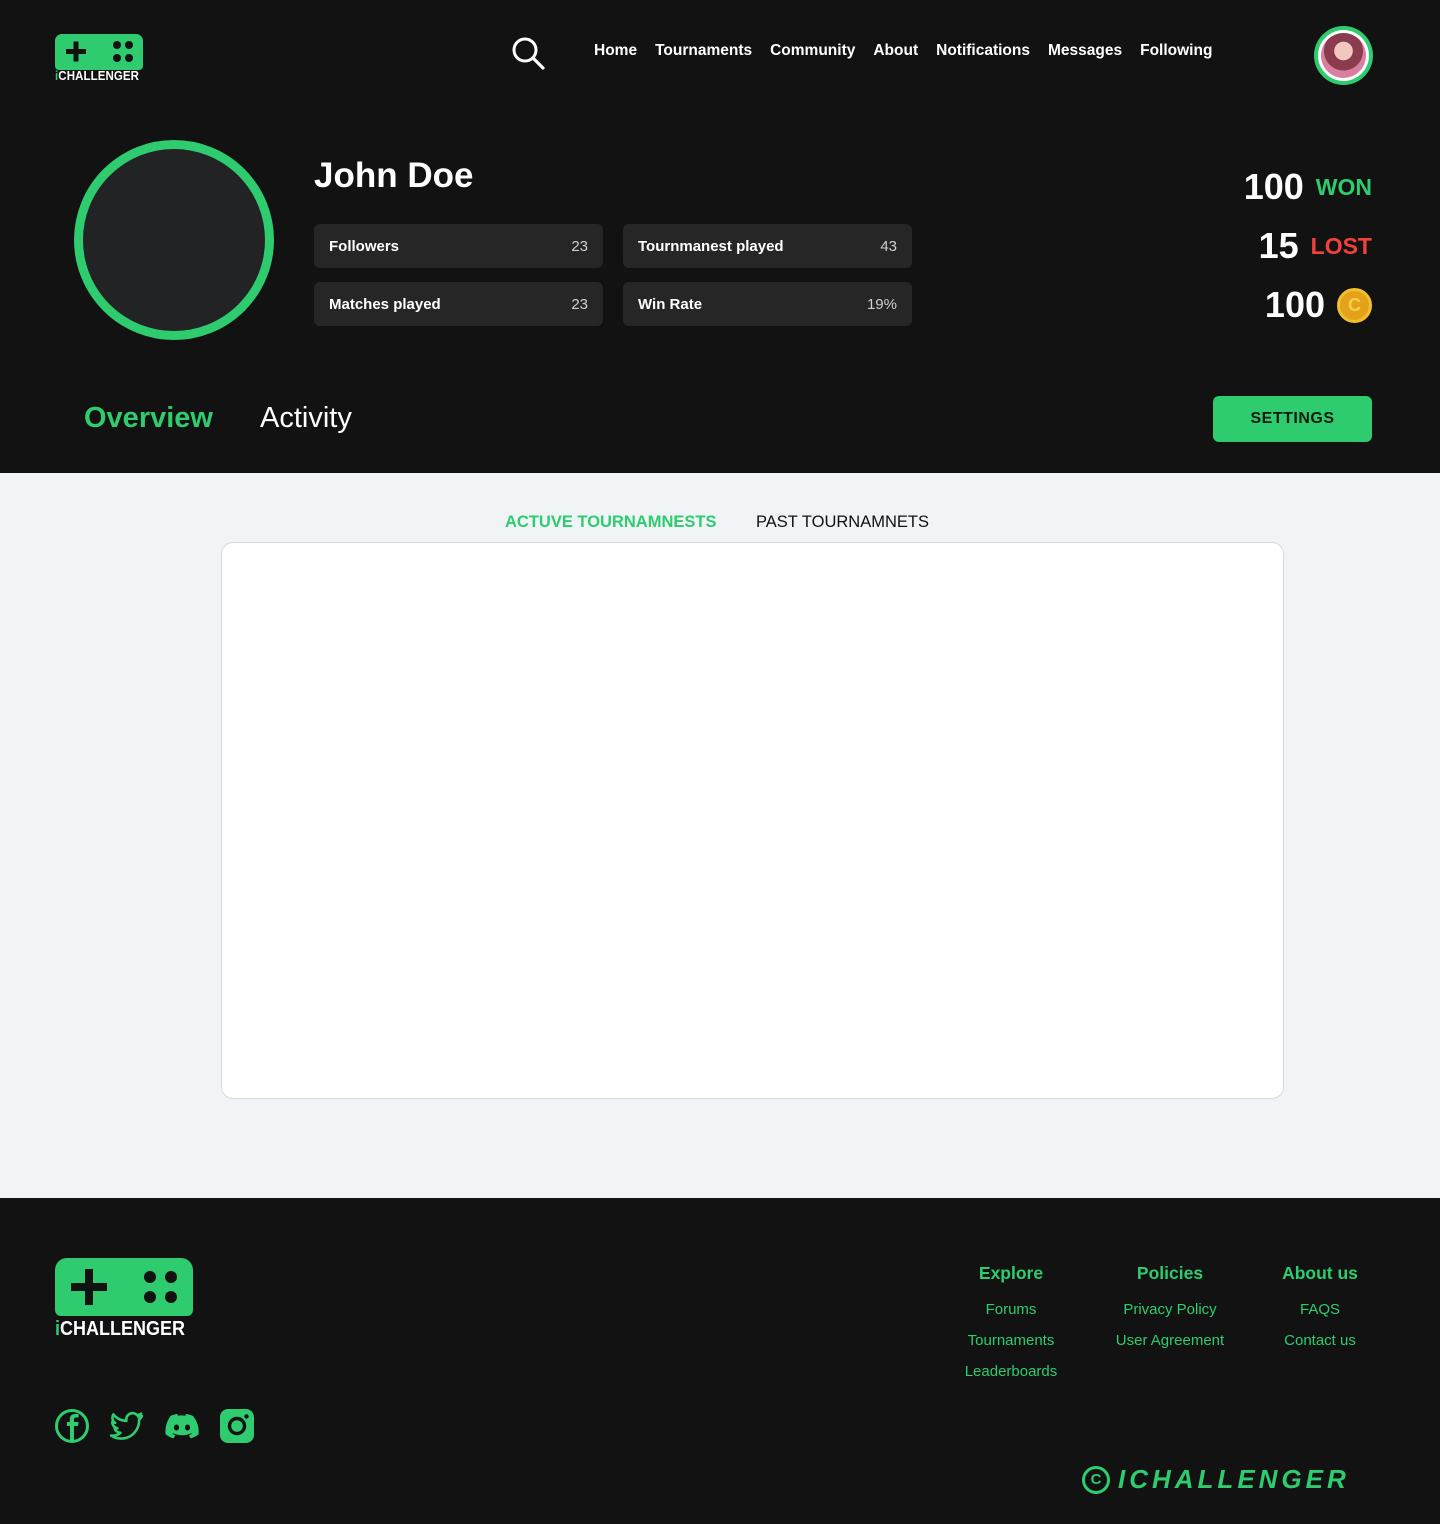 The height and width of the screenshot is (1524, 1440). I want to click on nav-following: Following, so click(1176, 51).